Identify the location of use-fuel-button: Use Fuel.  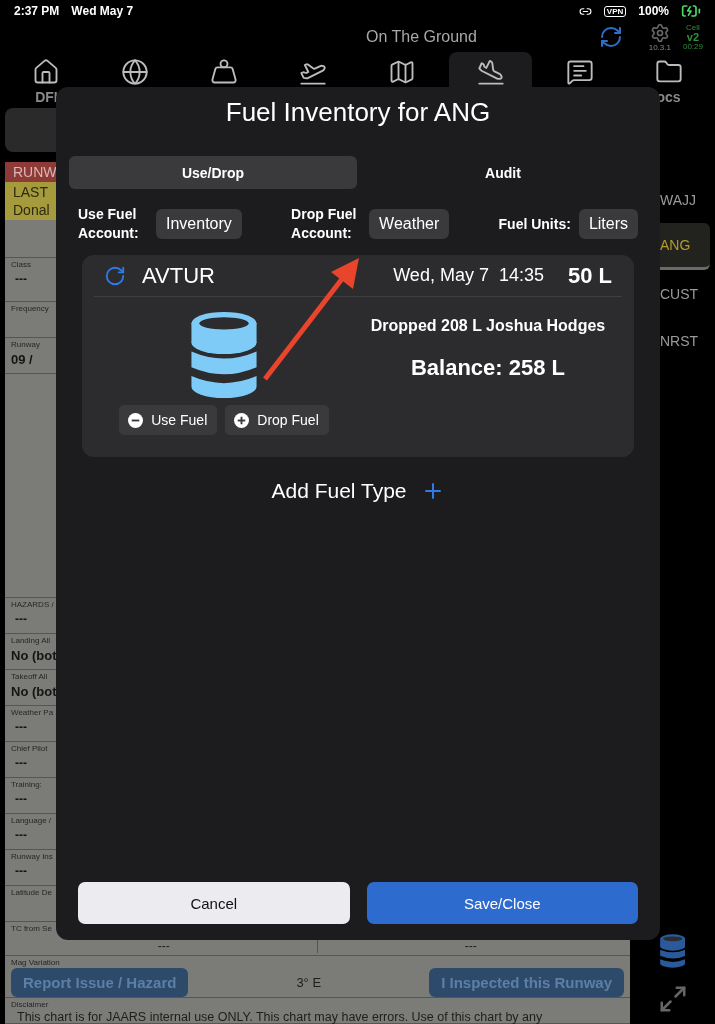
(168, 420).